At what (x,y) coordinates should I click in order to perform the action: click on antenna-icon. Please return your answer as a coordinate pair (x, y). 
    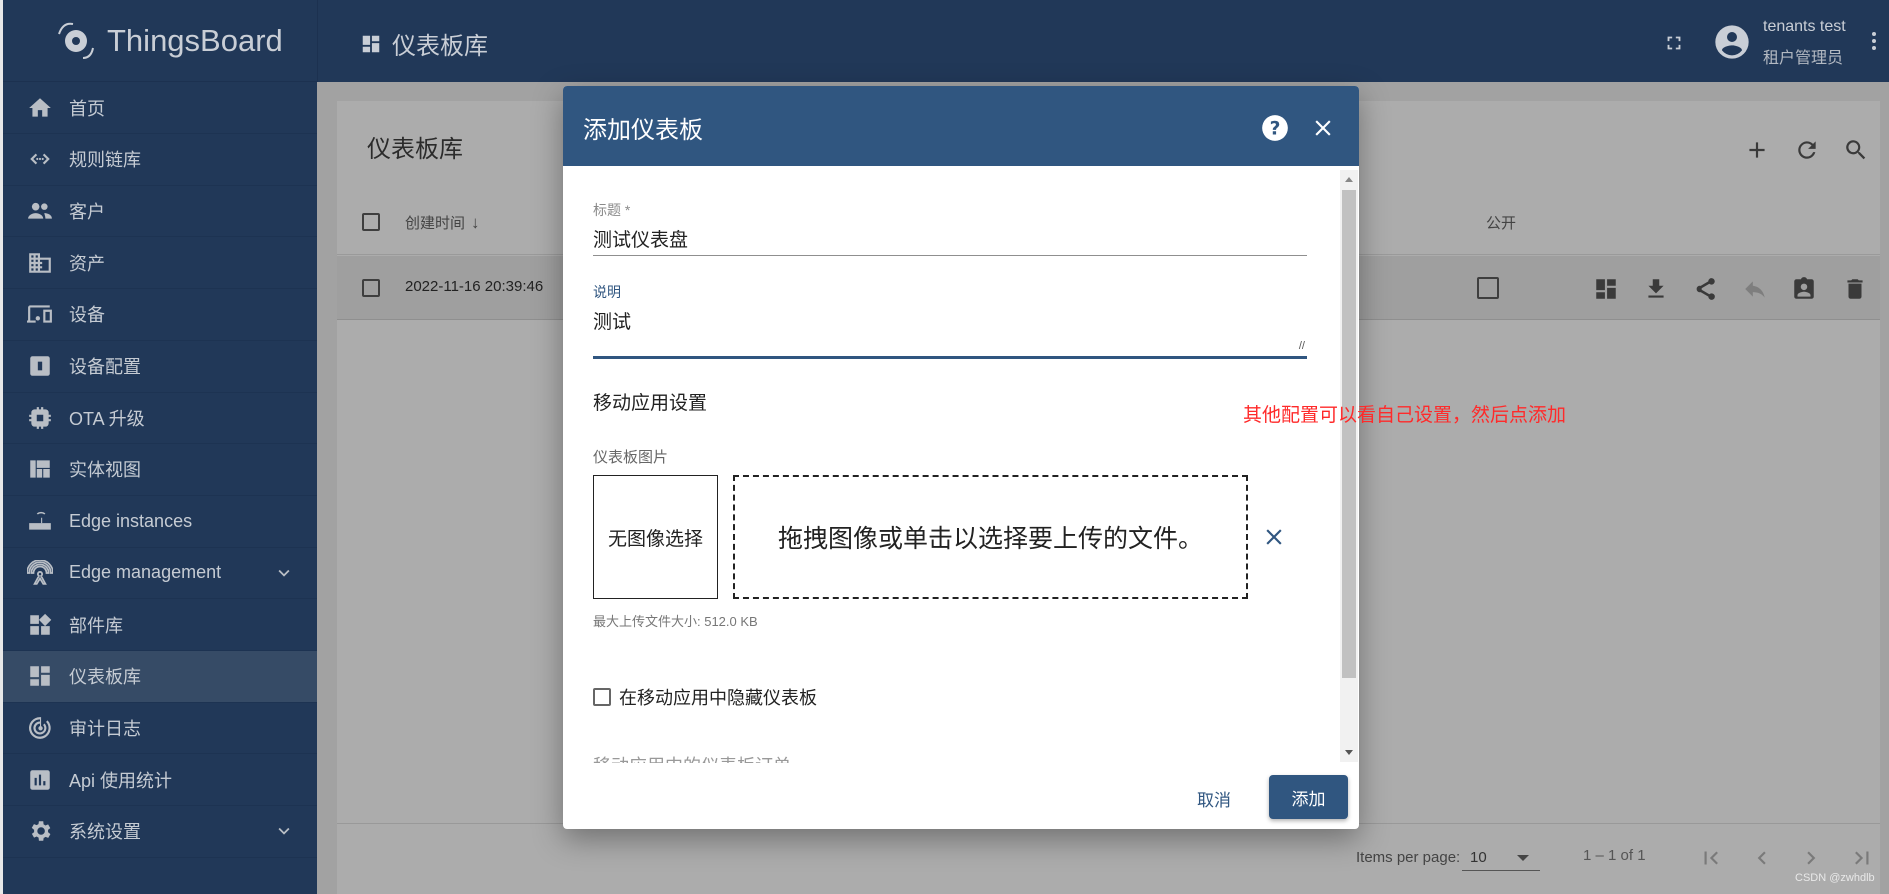
    Looking at the image, I should click on (40, 572).